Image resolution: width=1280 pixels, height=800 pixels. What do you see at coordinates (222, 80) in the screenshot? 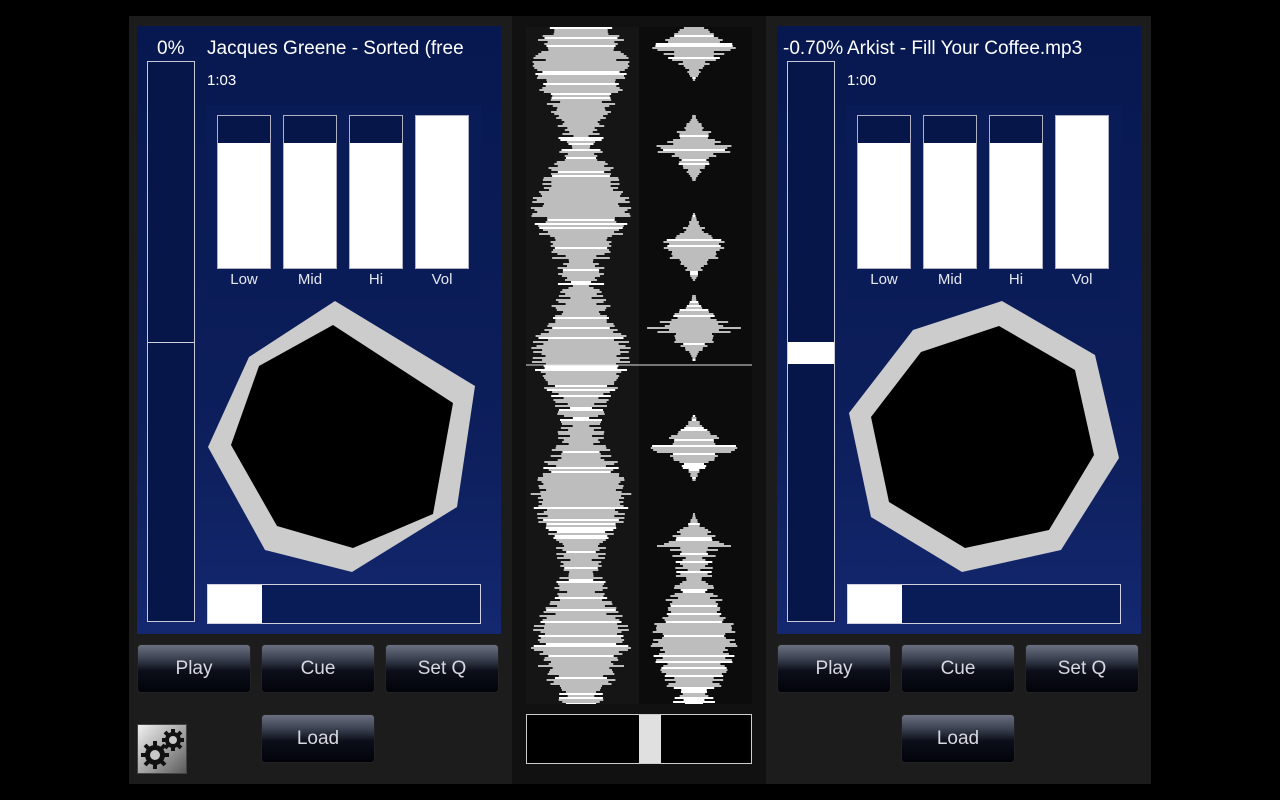
I see `deck-left-time: 1:03` at bounding box center [222, 80].